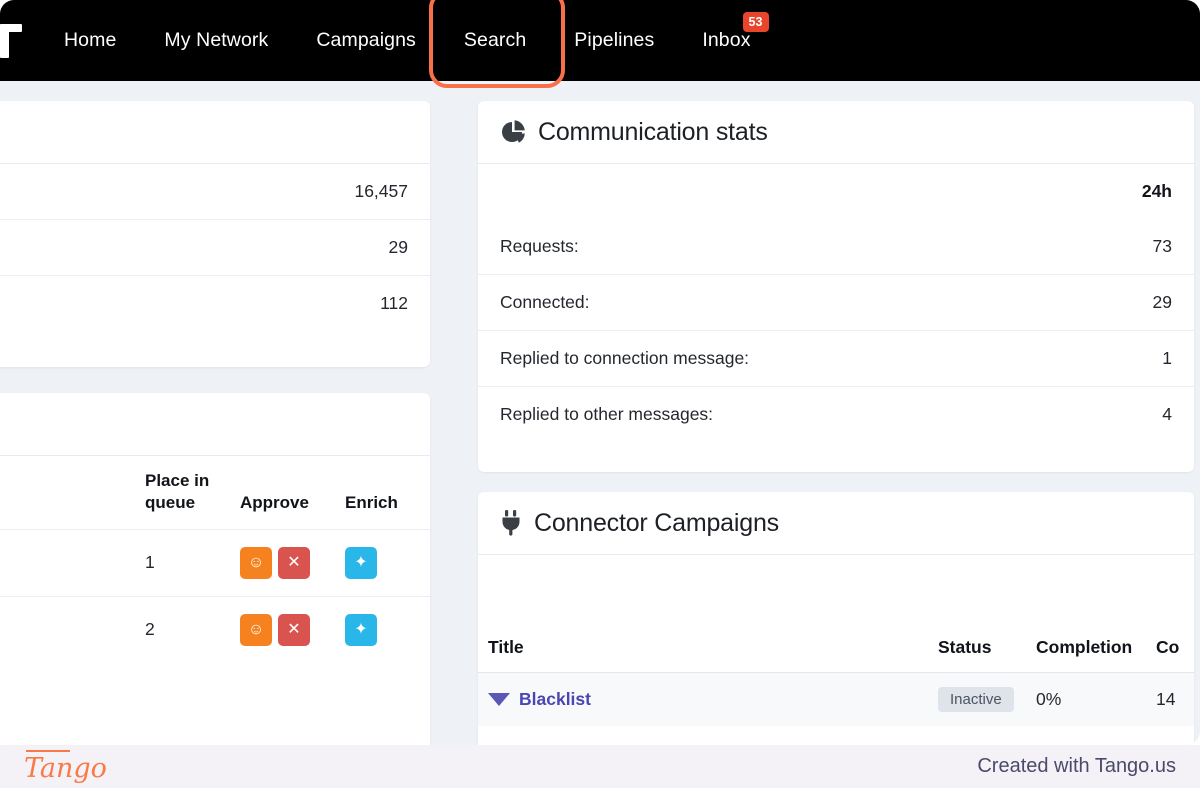  Describe the element at coordinates (755, 22) in the screenshot. I see `inbox-unread-badge: 53` at that location.